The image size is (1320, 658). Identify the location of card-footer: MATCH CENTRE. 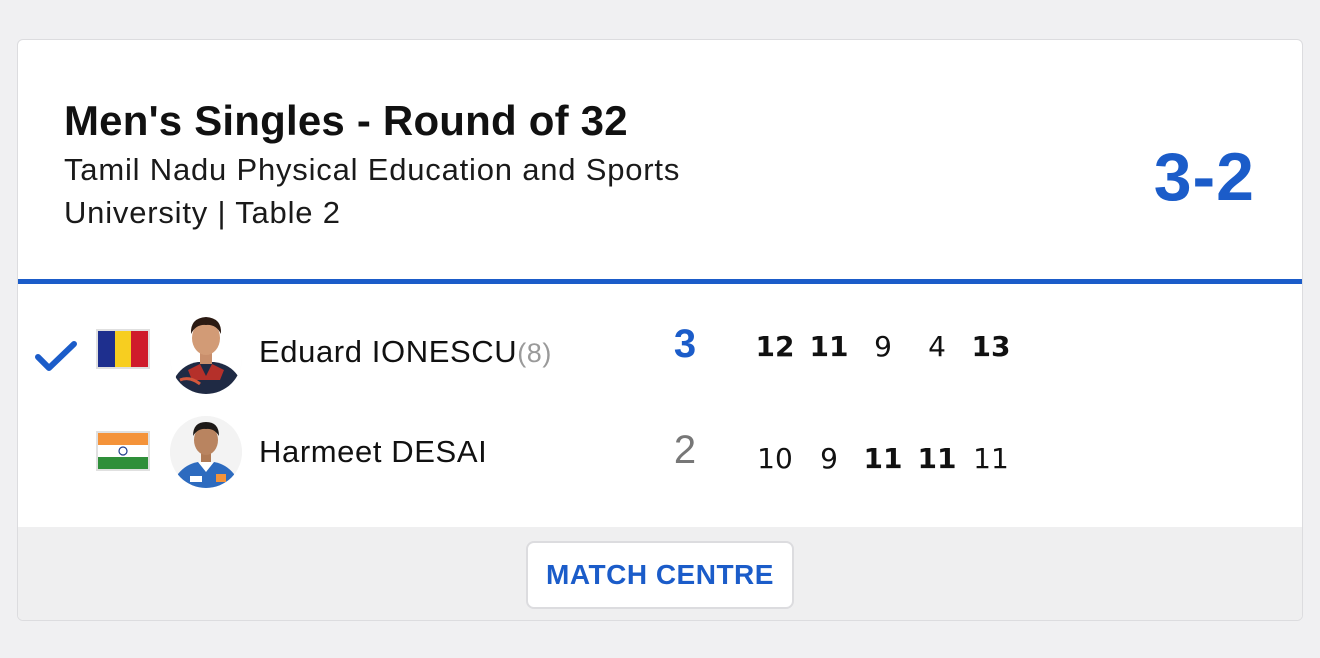
(660, 573).